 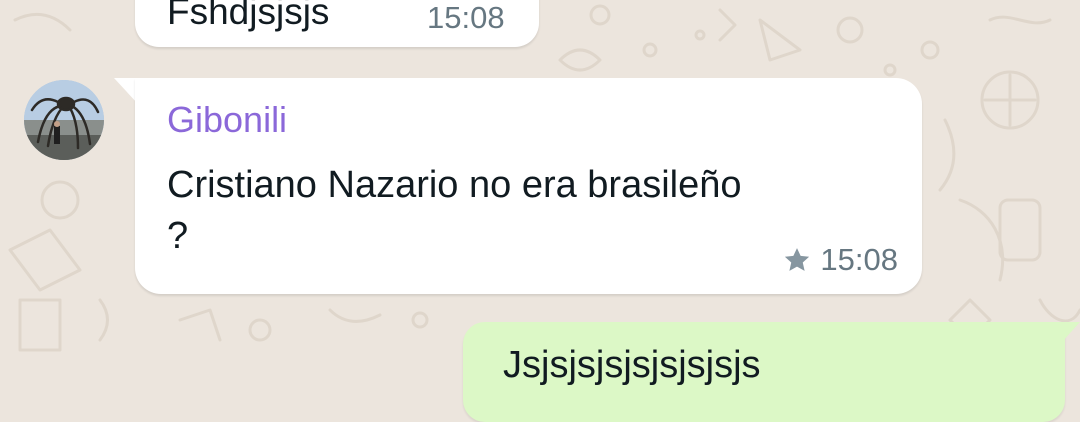 What do you see at coordinates (466, 17) in the screenshot?
I see `previous-message-time: 15:08` at bounding box center [466, 17].